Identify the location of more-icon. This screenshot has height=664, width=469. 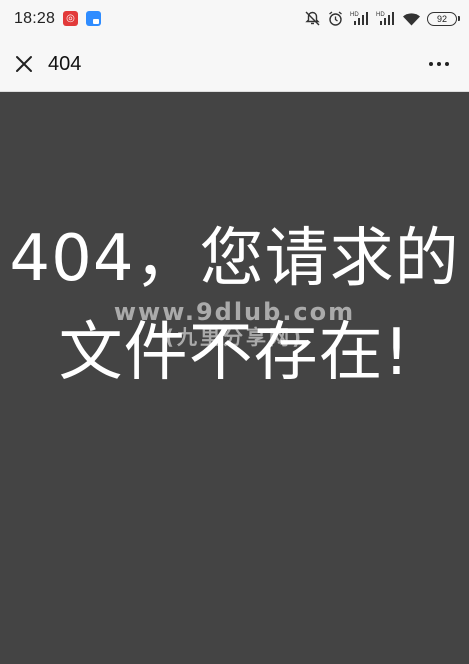
(431, 64).